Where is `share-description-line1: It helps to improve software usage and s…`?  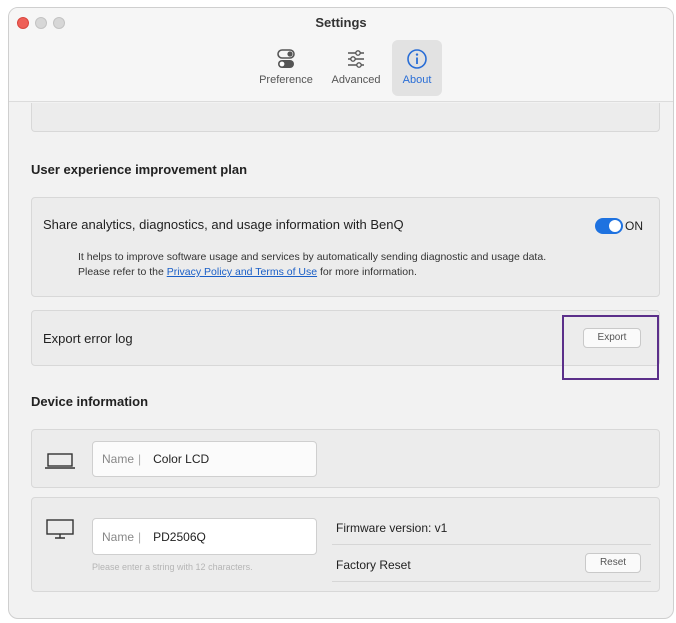
share-description-line1: It helps to improve software usage and s… is located at coordinates (312, 257).